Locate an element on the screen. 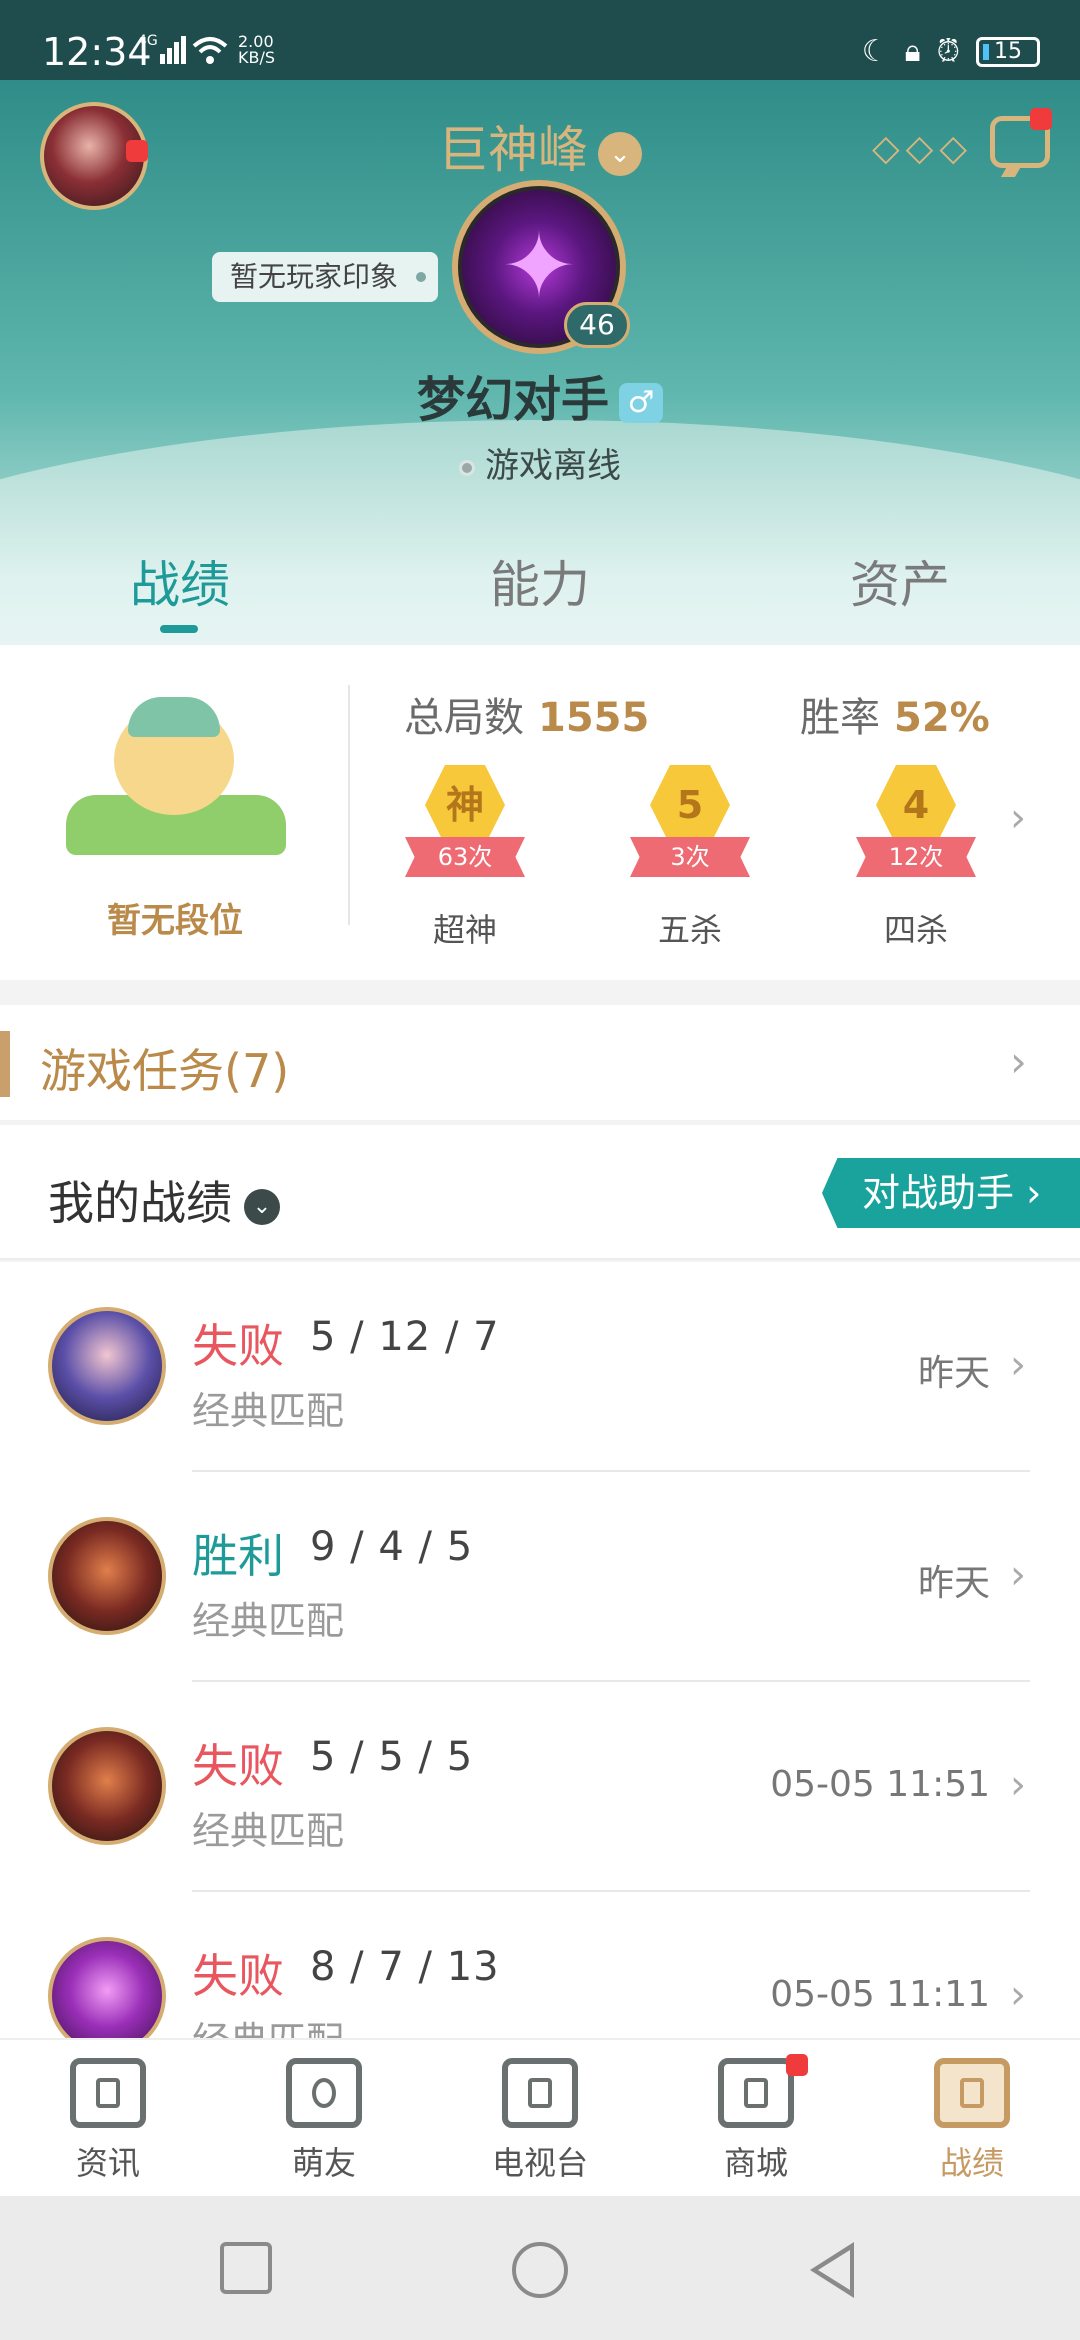 This screenshot has height=2340, width=1080. game-tasks-label: 游戏任务(7) is located at coordinates (165, 1071).